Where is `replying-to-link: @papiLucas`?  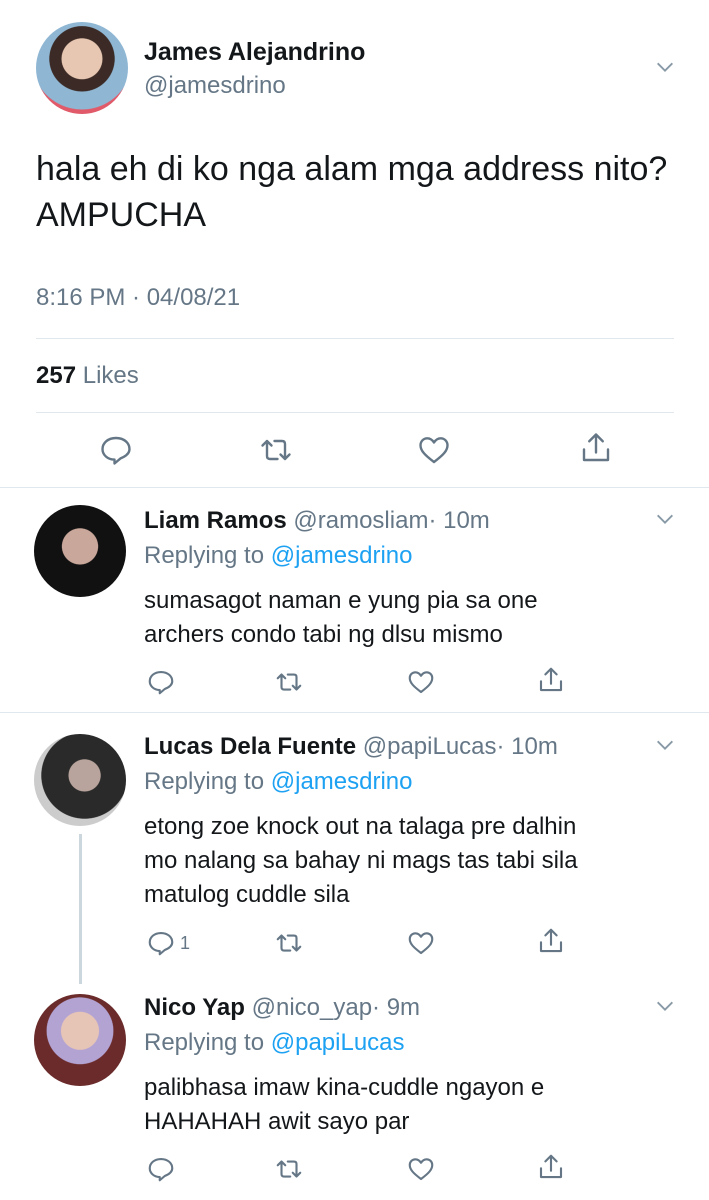 replying-to-link: @papiLucas is located at coordinates (338, 1042).